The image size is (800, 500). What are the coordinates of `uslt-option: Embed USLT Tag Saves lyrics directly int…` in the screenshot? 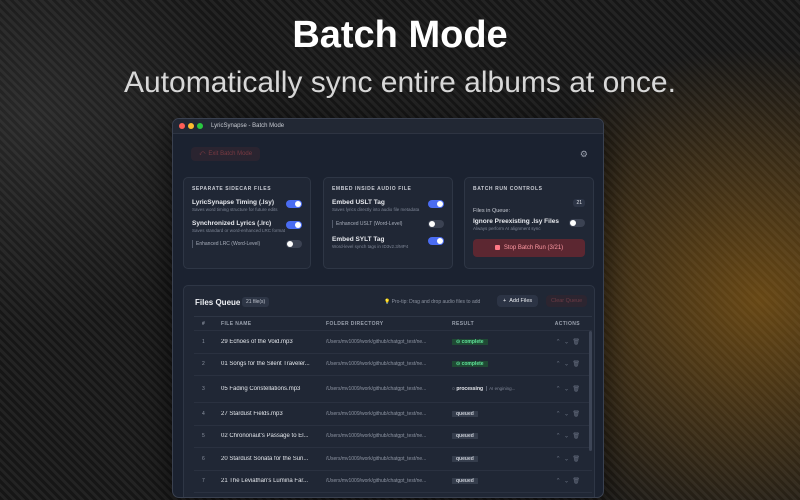 It's located at (388, 206).